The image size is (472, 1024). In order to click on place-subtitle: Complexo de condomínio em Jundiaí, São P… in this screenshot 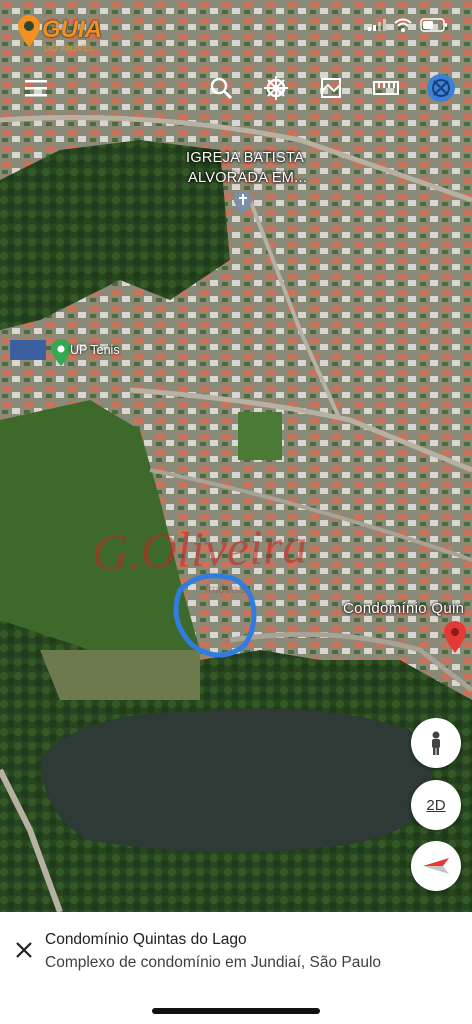, I will do `click(213, 962)`.